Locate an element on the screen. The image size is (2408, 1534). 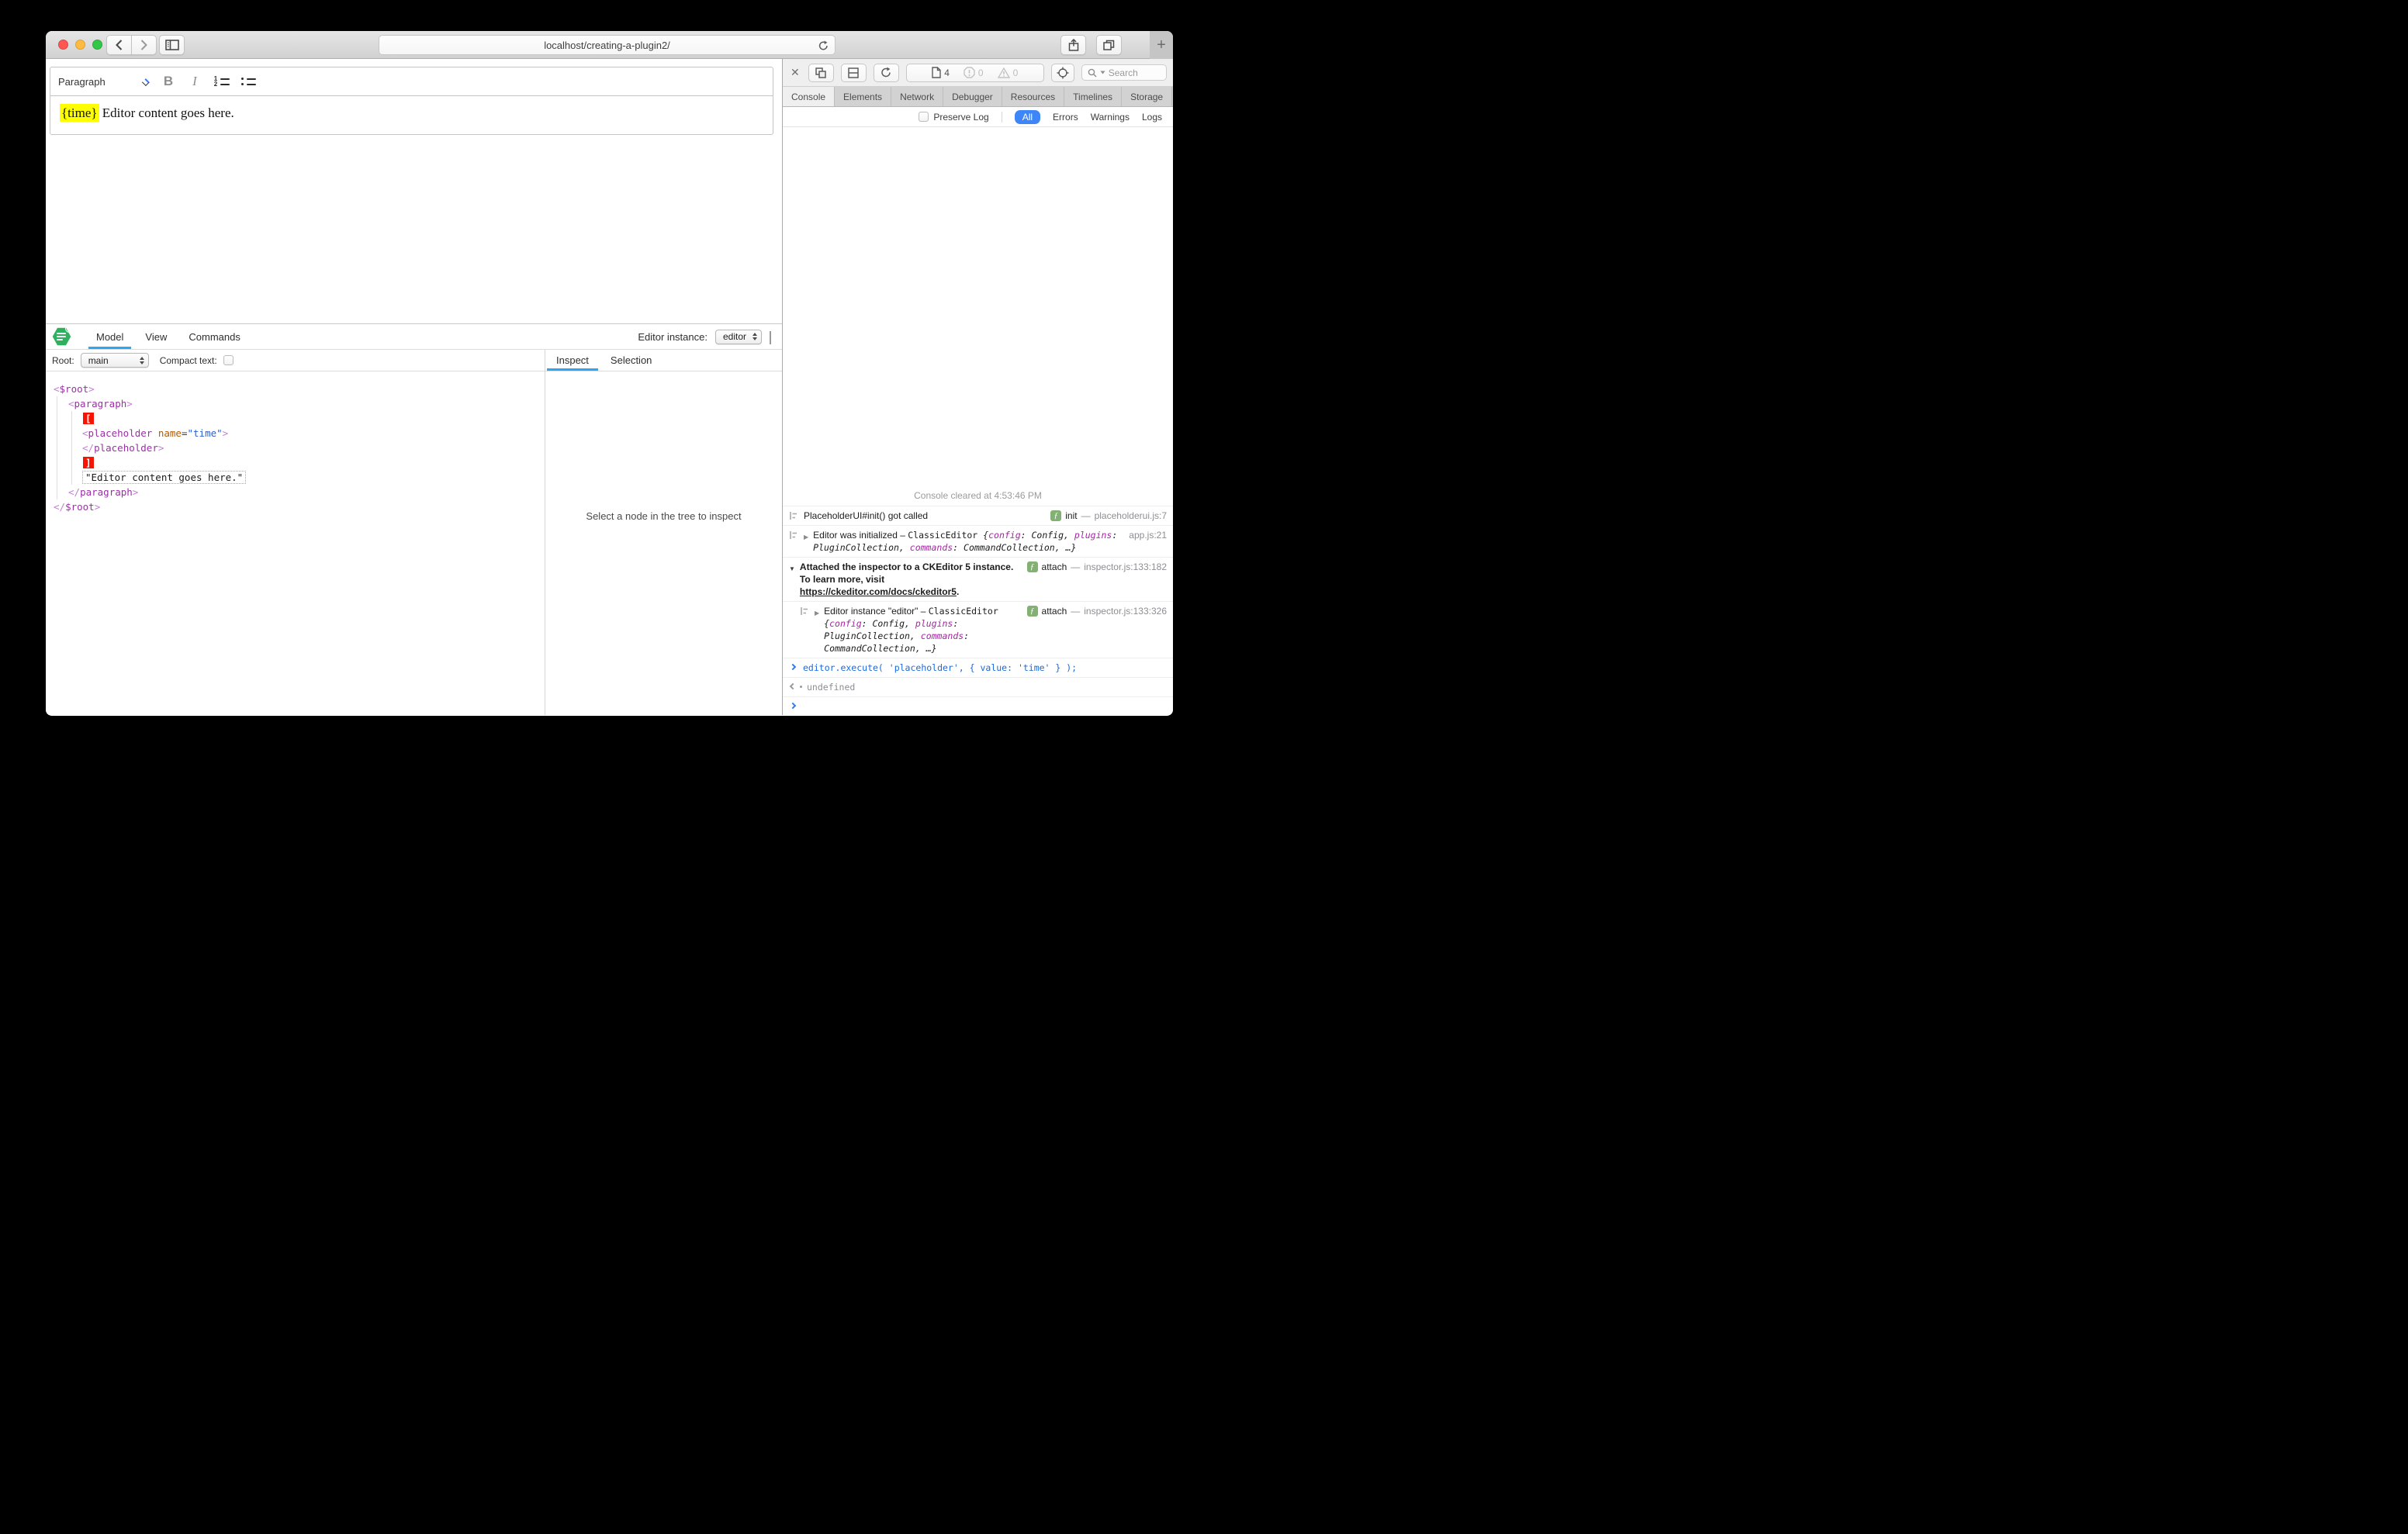
tree-line: <paragraph> is located at coordinates (299, 403).